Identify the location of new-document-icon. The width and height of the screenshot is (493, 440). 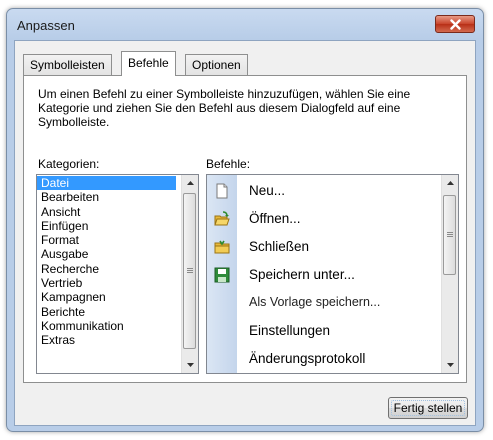
(222, 191).